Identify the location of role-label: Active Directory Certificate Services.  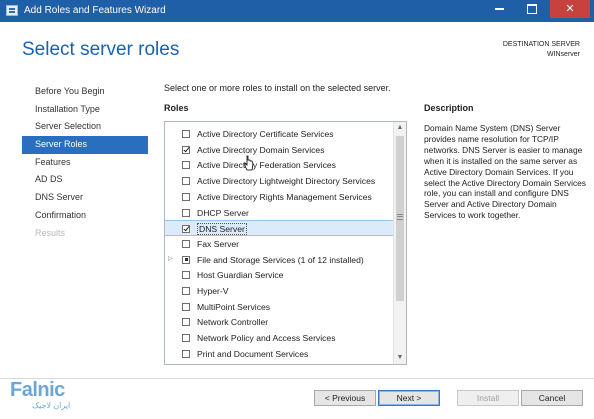
(265, 134).